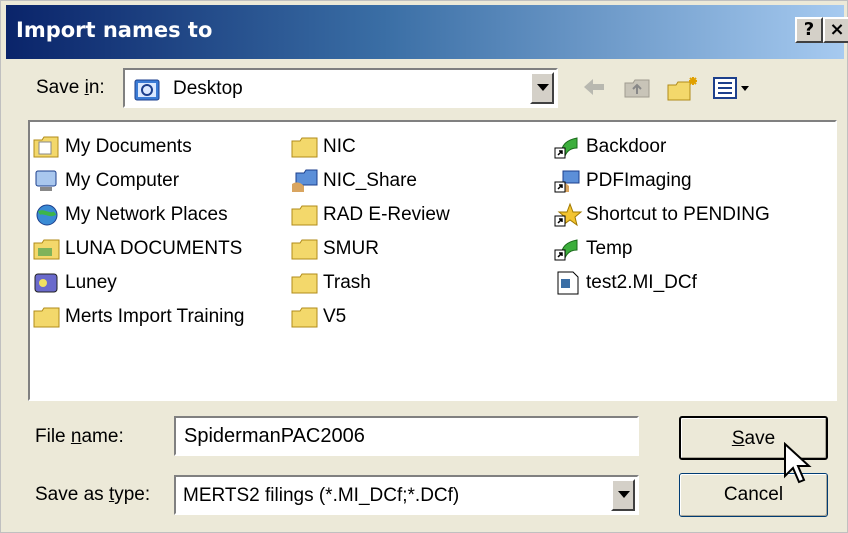 This screenshot has height=533, width=848. What do you see at coordinates (623, 495) in the screenshot?
I see `save-as-type-dropdown-arrow` at bounding box center [623, 495].